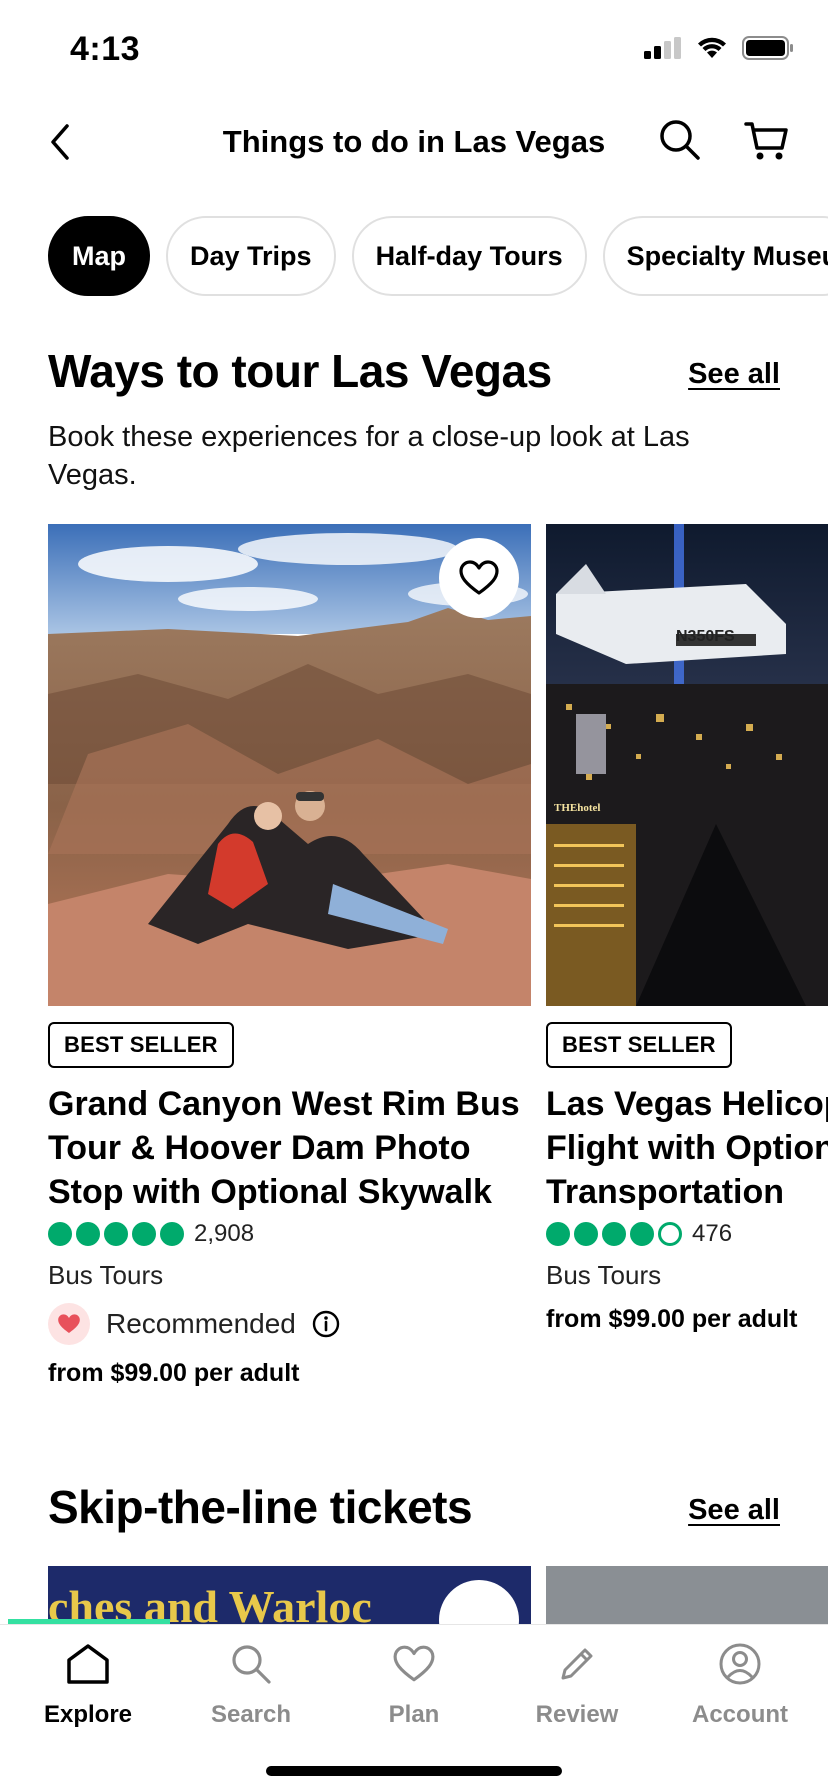  Describe the element at coordinates (414, 142) in the screenshot. I see `nav-bar: Things to do in Las Vegas` at that location.